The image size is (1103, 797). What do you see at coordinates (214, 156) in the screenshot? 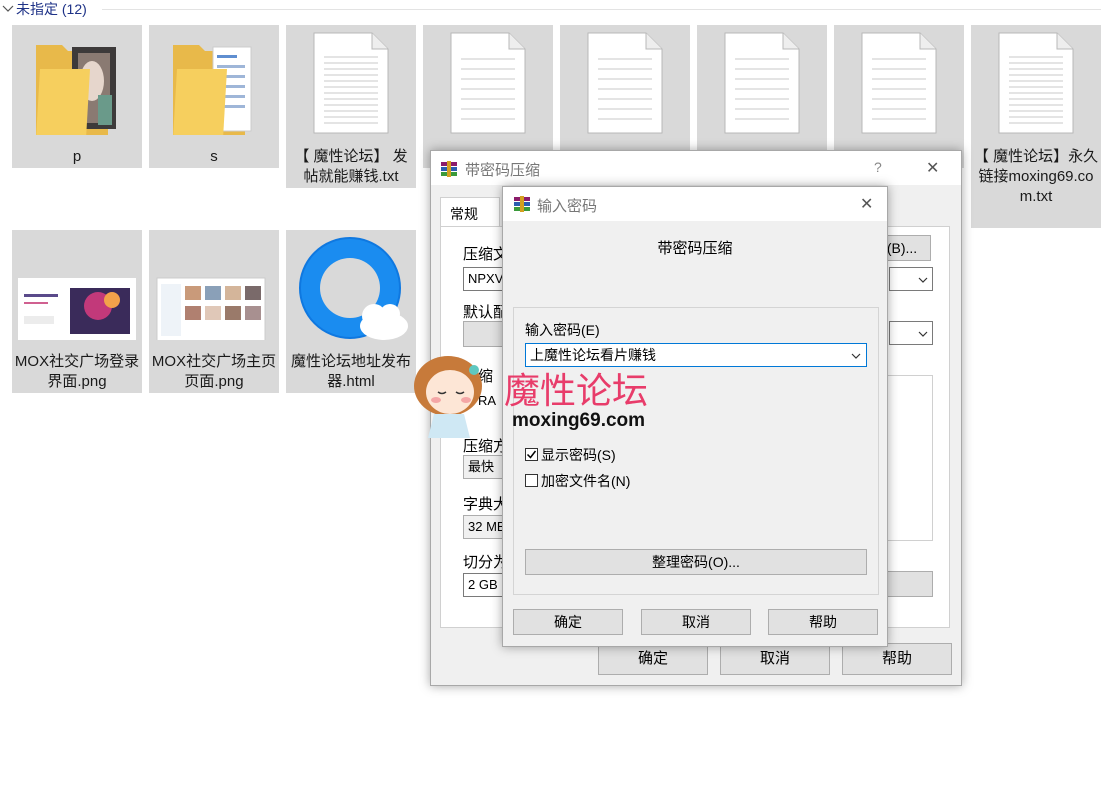
I see `file-name: s` at bounding box center [214, 156].